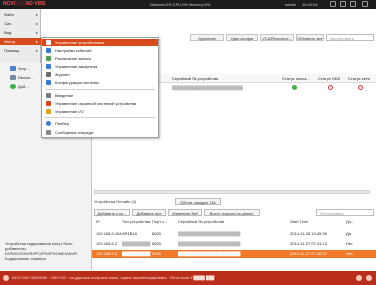 Image resolution: width=376 pixels, height=285 pixels. Describe the element at coordinates (20, 50) in the screenshot. I see `menu-help: Помощь ▸` at that location.